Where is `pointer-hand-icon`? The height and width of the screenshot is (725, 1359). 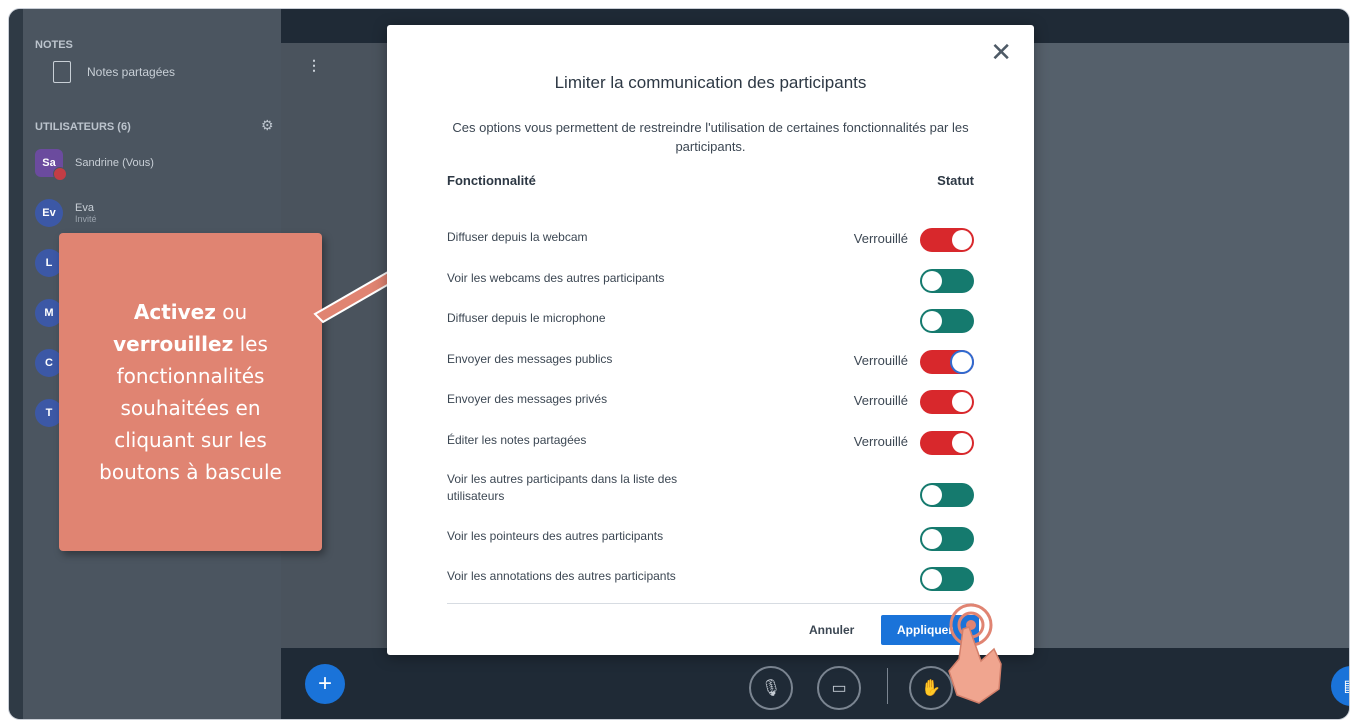
pointer-hand-icon is located at coordinates (975, 653).